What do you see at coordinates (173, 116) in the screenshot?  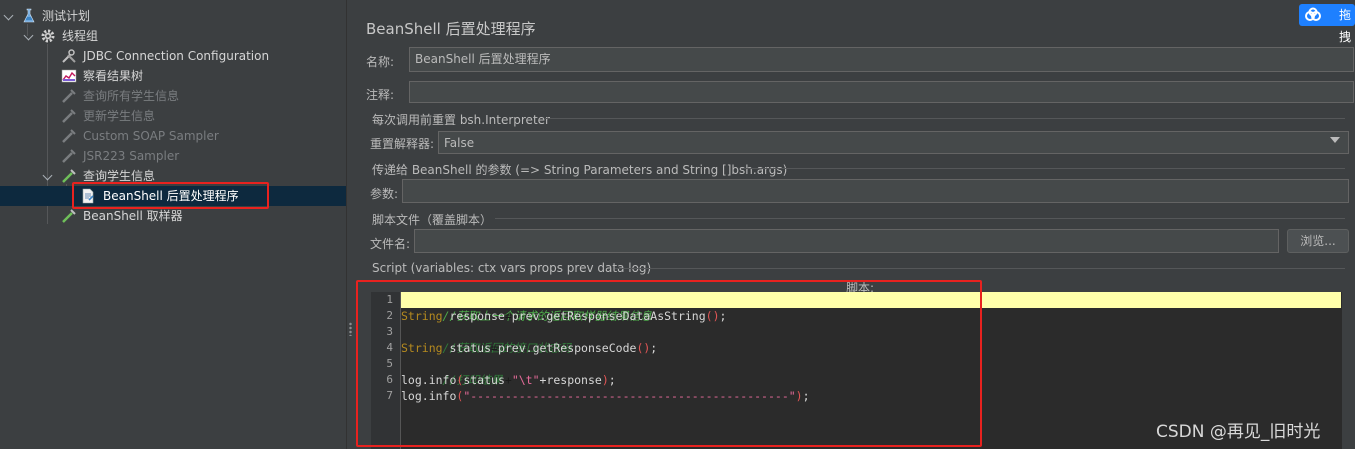 I see `tree-item-update-student: 更新学生信息` at bounding box center [173, 116].